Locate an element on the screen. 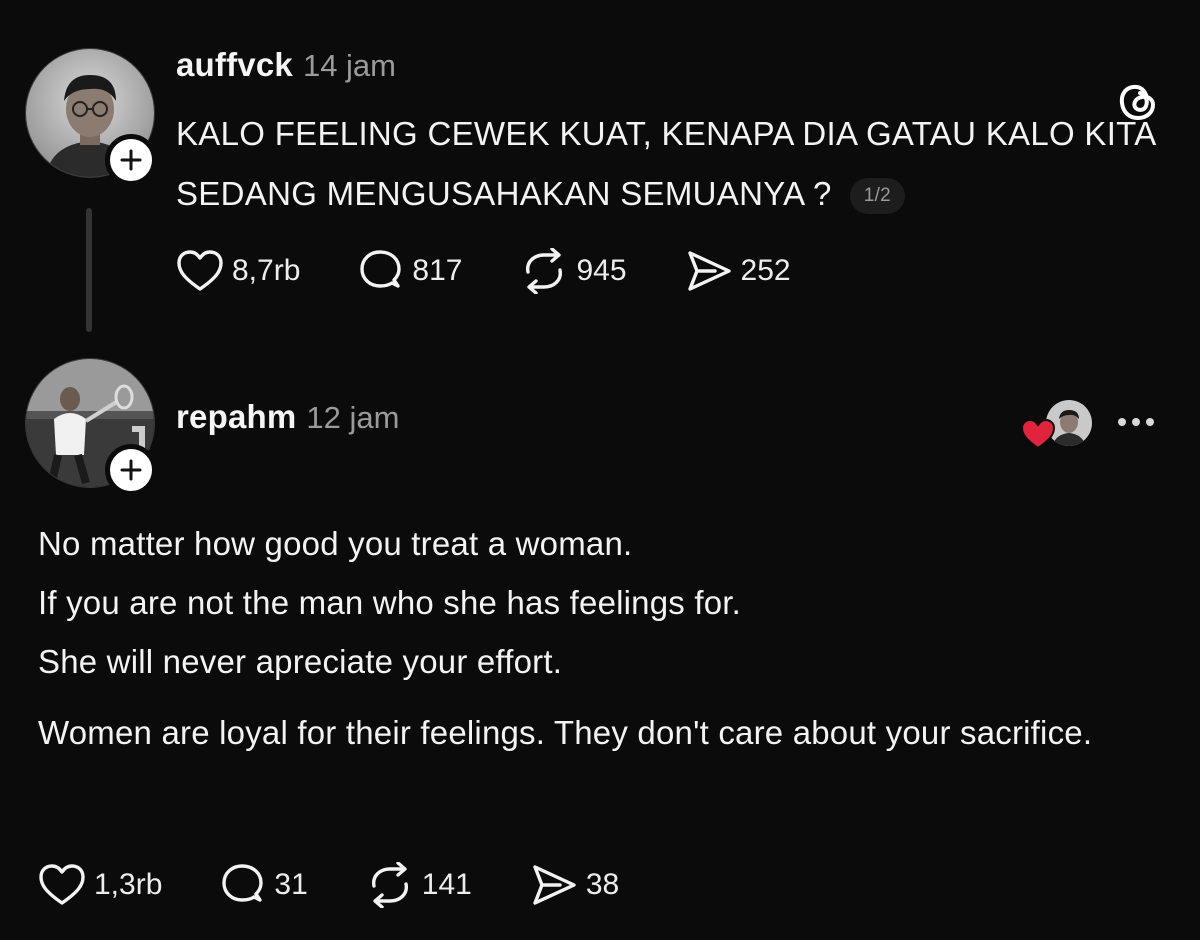  liked-by-author-indicator is located at coordinates (1056, 423).